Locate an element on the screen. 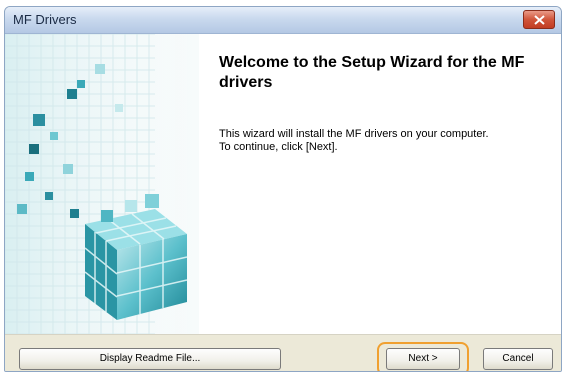 This screenshot has height=376, width=566. close-button is located at coordinates (539, 19).